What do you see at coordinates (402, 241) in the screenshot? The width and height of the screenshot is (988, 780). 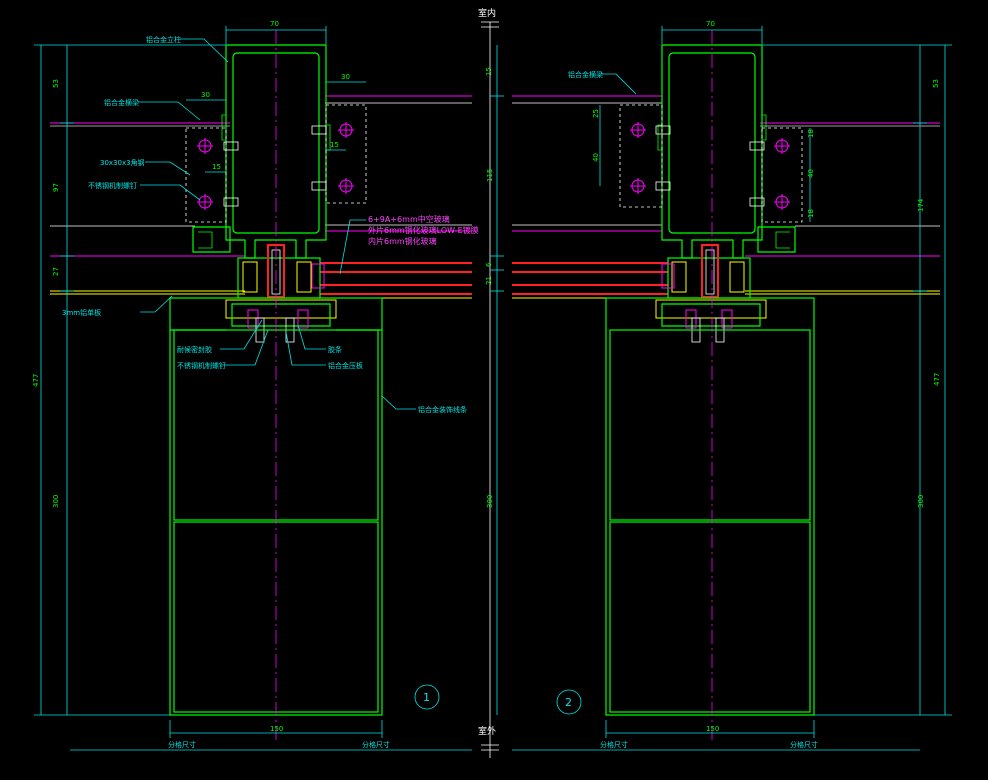 I see `label-glass-spec-3: 内片6mm钢化玻璃` at bounding box center [402, 241].